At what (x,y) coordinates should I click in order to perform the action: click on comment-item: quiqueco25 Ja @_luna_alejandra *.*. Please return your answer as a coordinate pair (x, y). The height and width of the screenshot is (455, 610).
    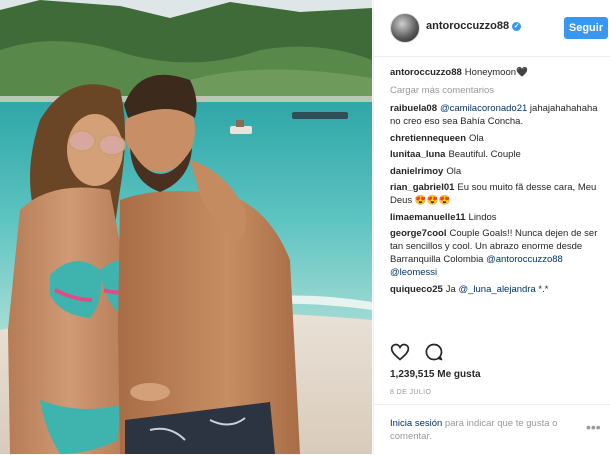
    Looking at the image, I should click on (497, 289).